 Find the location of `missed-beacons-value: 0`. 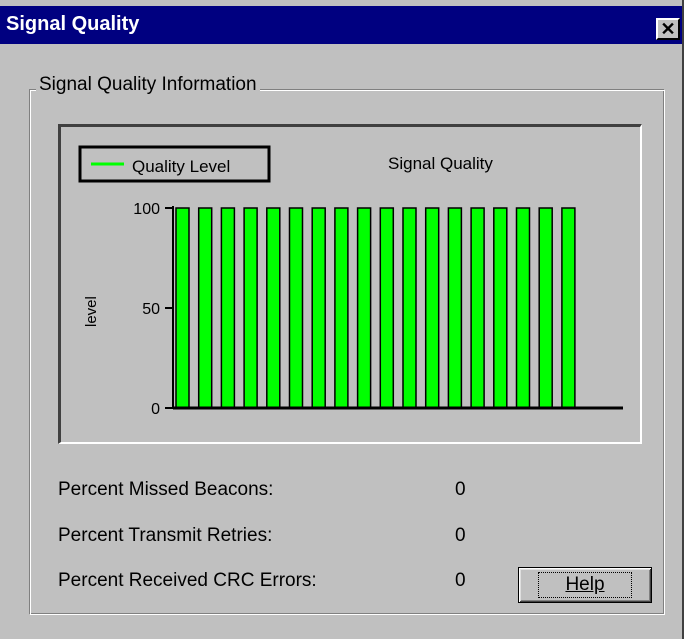

missed-beacons-value: 0 is located at coordinates (460, 489).